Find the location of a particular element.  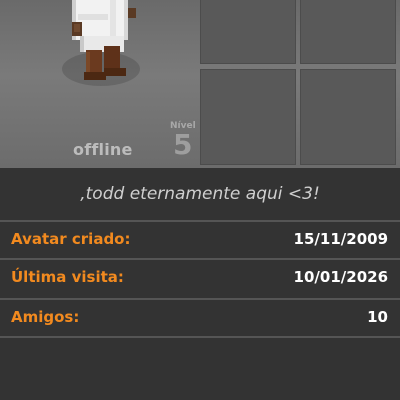

created-label: Avatar criado: is located at coordinates (71, 239).